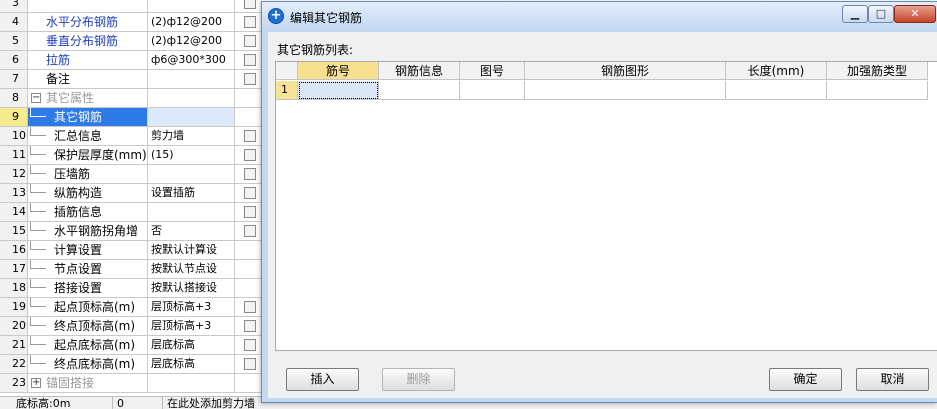  What do you see at coordinates (88, 193) in the screenshot?
I see `property-name: 纵筋构造` at bounding box center [88, 193].